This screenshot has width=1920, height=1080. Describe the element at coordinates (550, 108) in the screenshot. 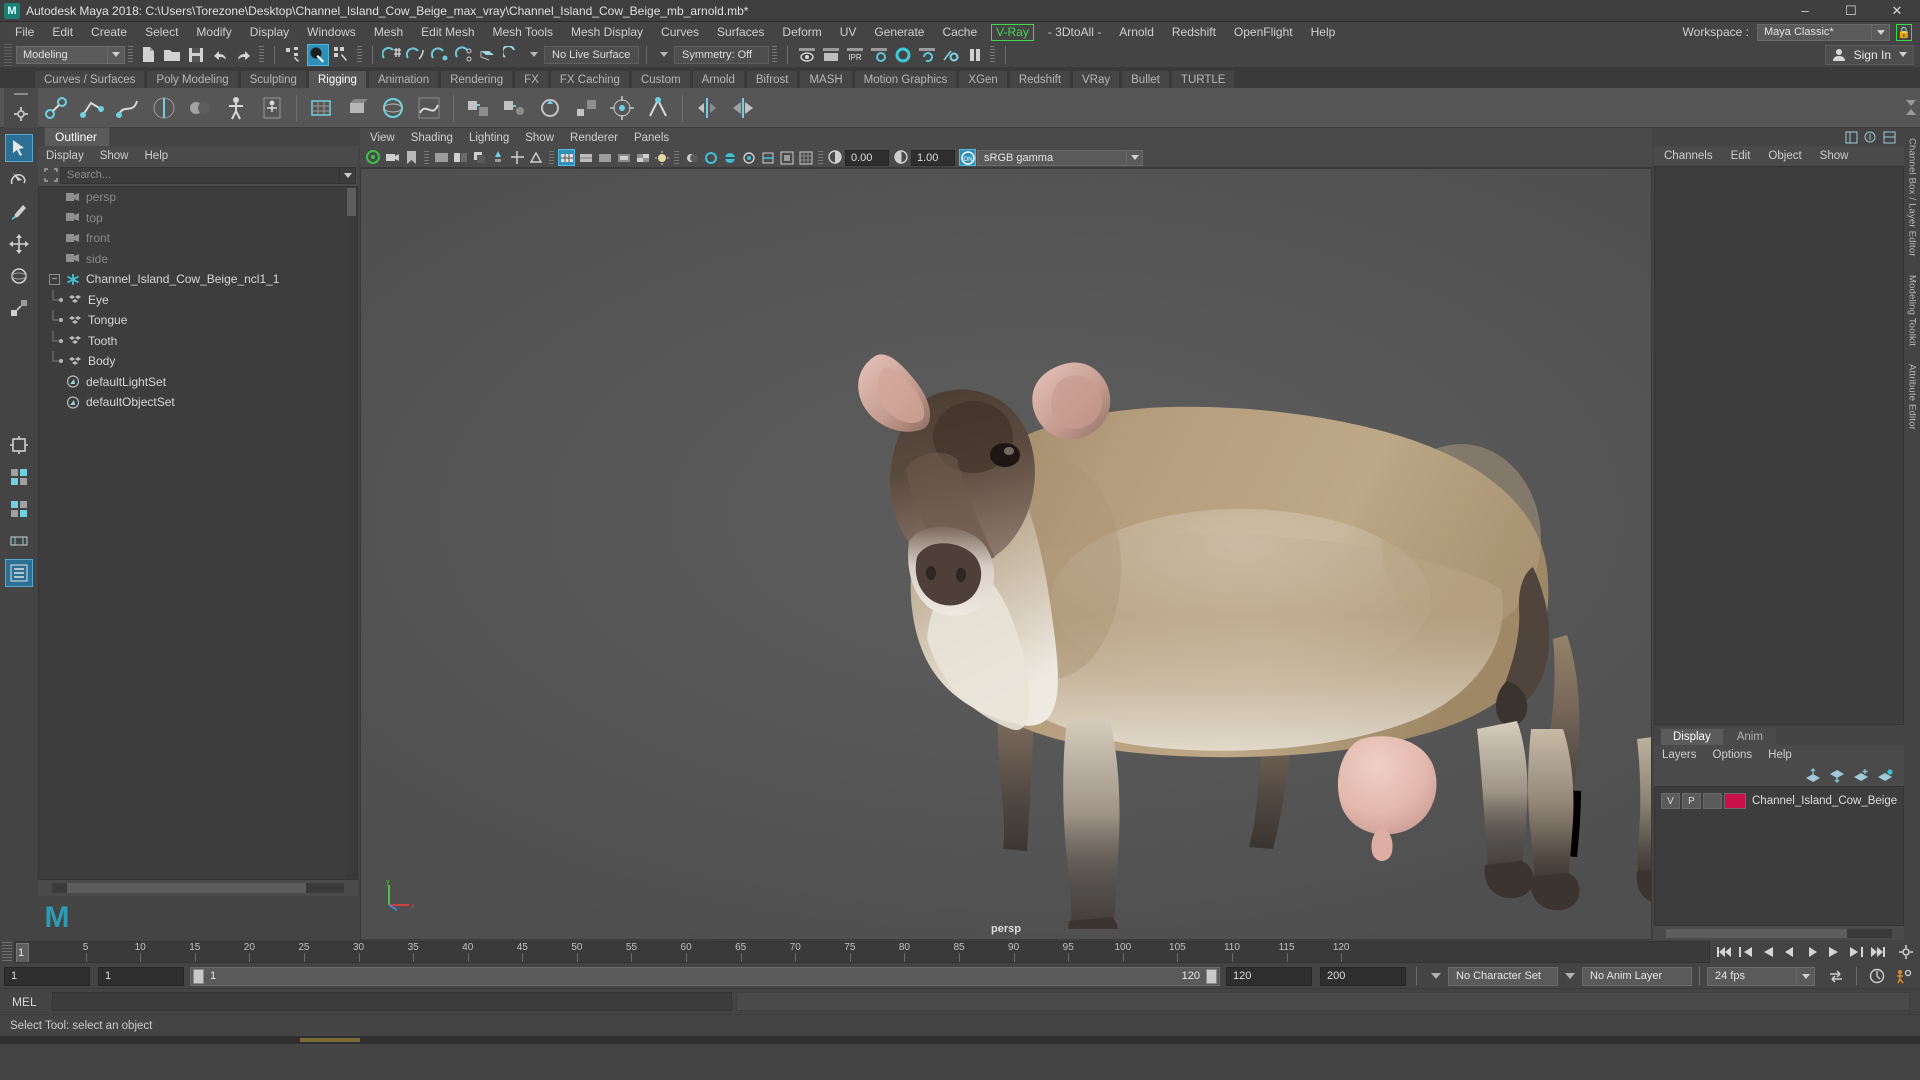

I see `shelf-constraint-orient-icon` at that location.